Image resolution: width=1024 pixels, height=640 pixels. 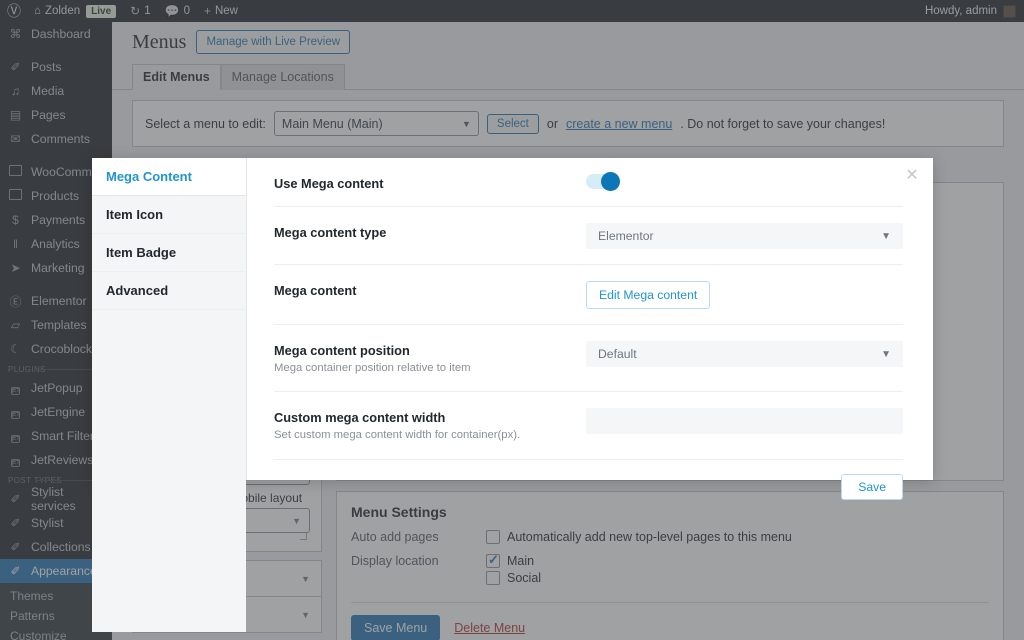 I want to click on modal-tab-item-badge: Item Badge, so click(x=169, y=253).